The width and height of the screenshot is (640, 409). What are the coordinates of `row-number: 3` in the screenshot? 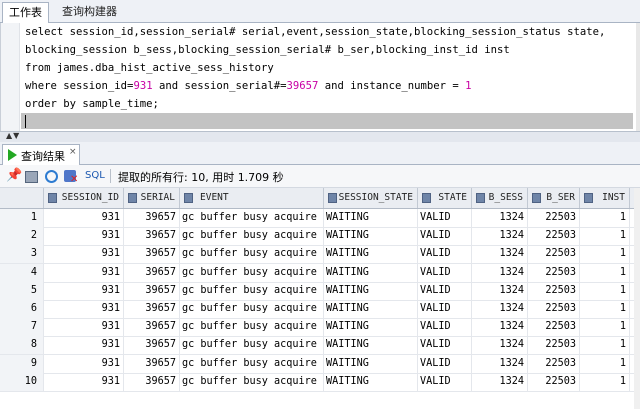 It's located at (22, 254).